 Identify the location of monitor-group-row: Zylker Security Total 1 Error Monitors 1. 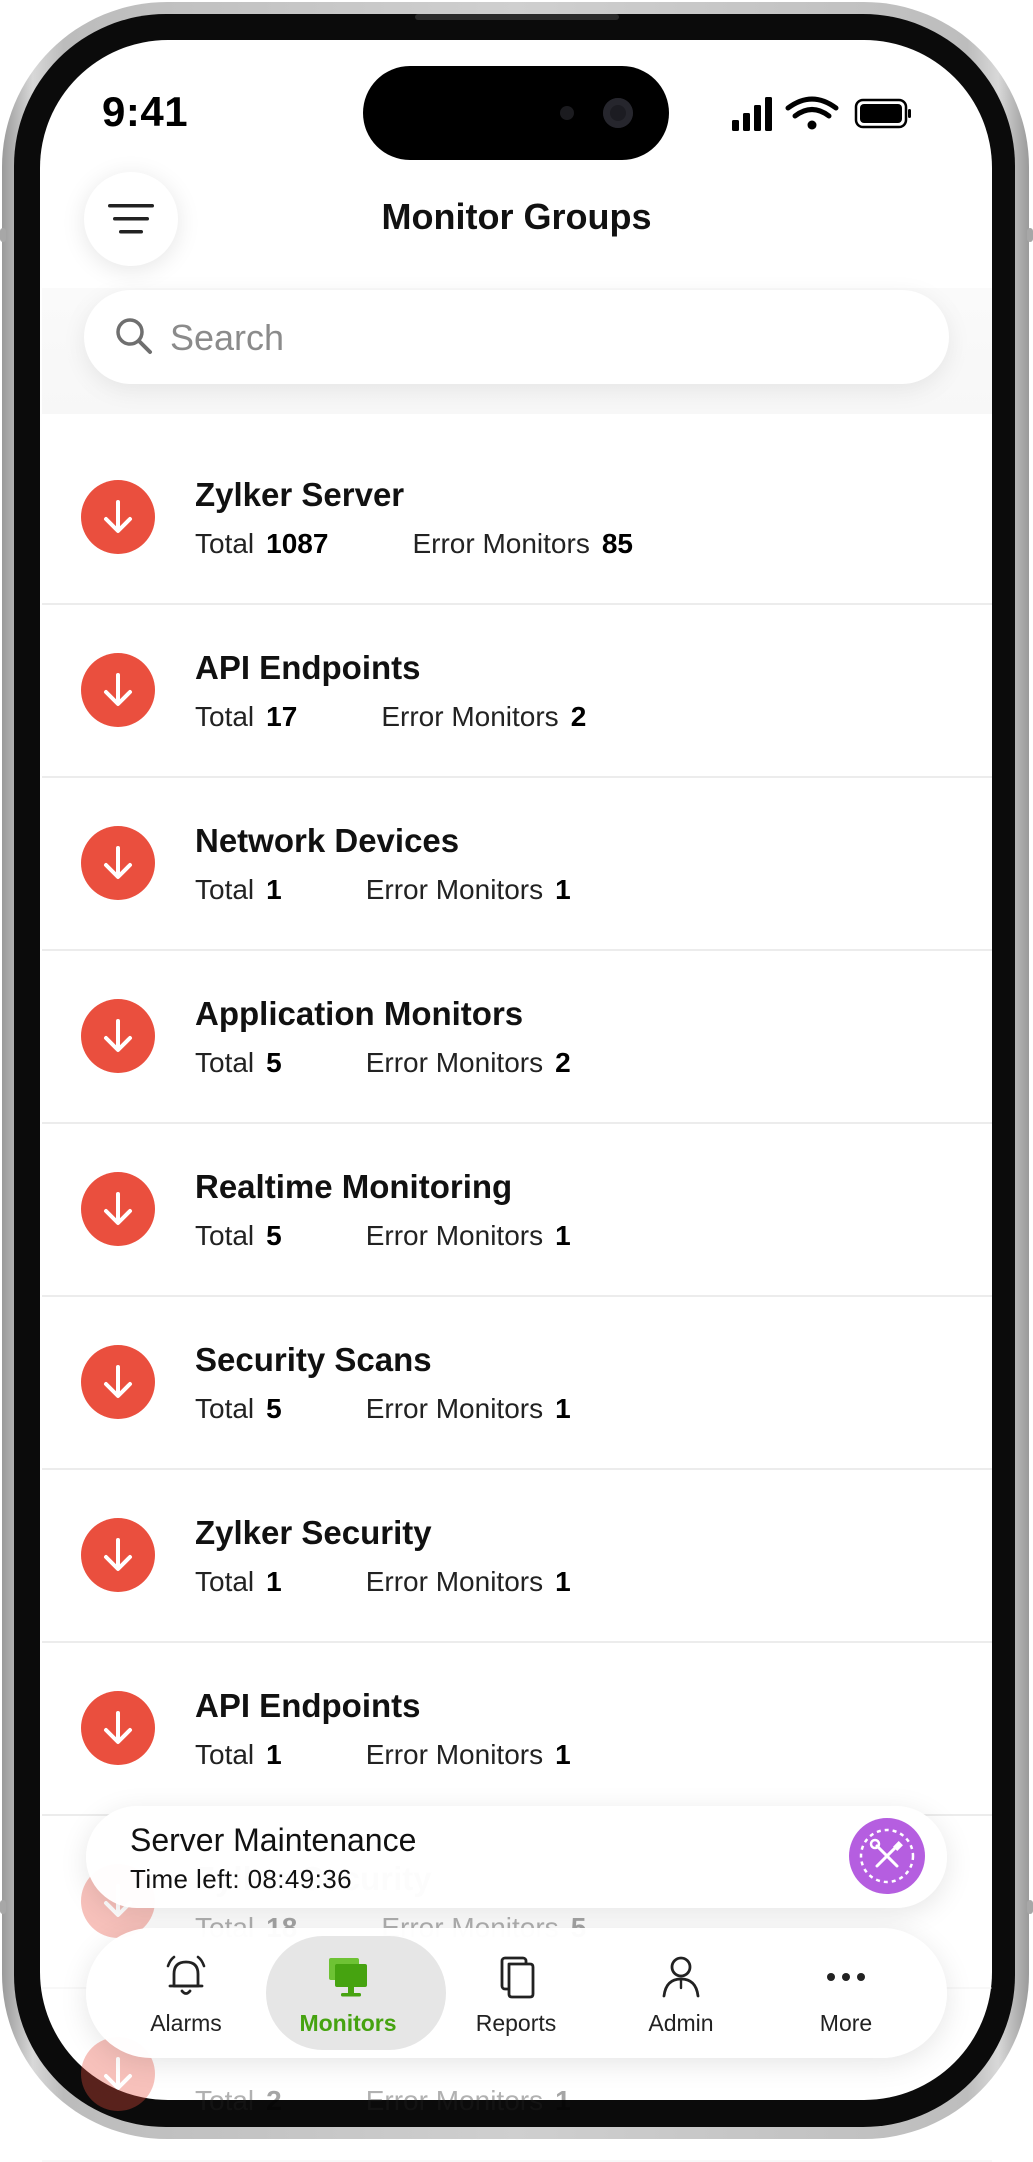
(517, 1556).